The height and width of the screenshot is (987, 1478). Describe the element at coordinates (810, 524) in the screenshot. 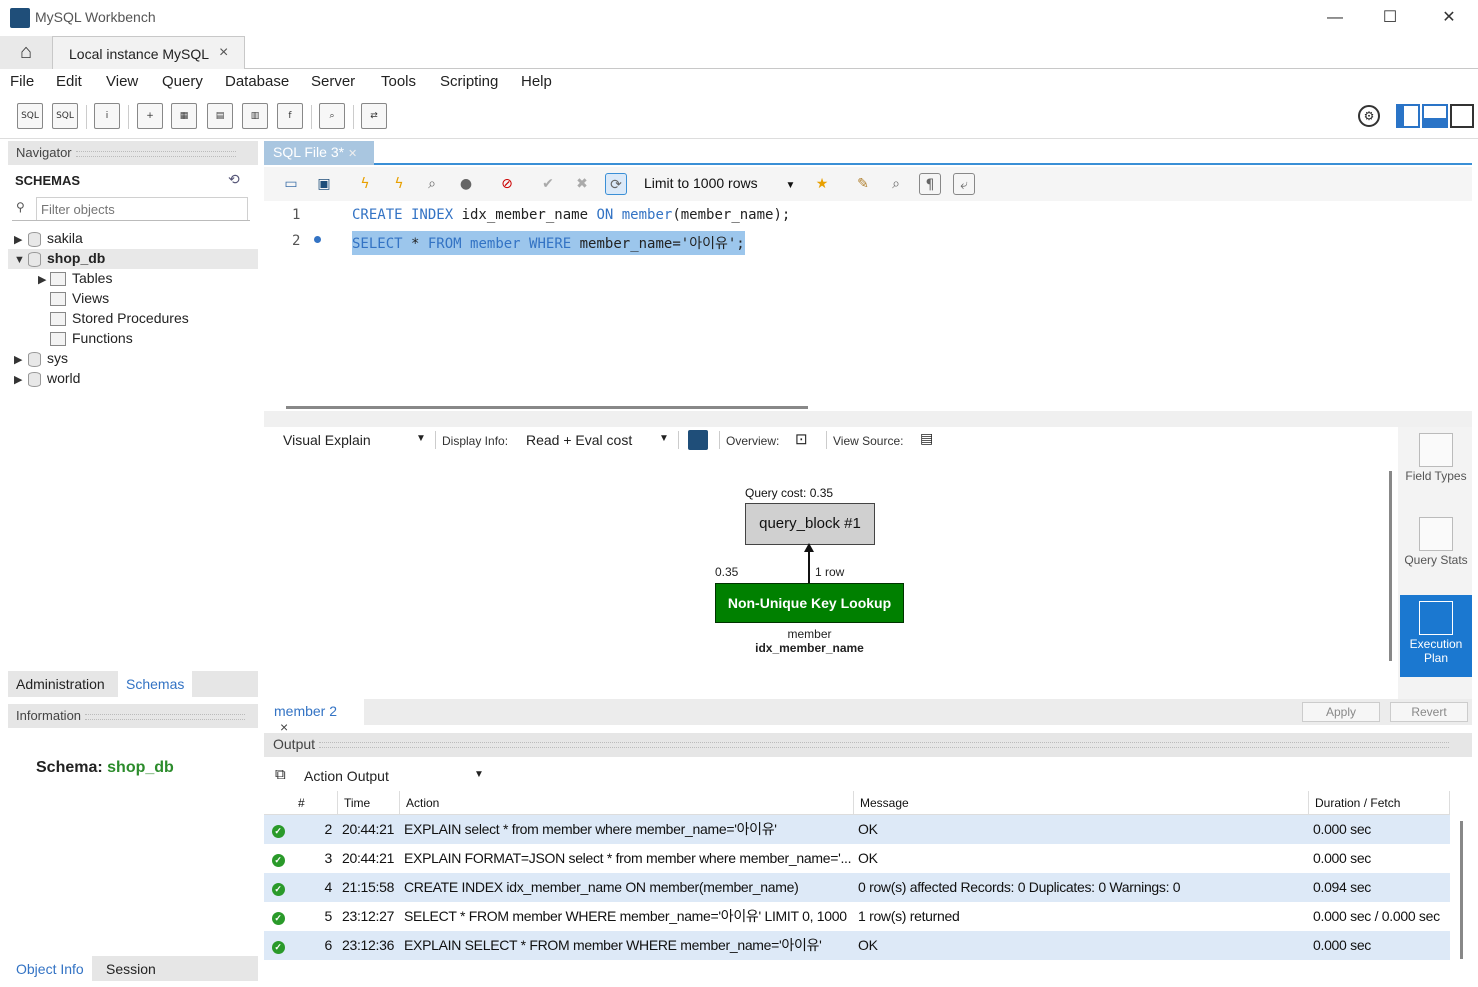

I see `query-block-node: query_block #1` at that location.